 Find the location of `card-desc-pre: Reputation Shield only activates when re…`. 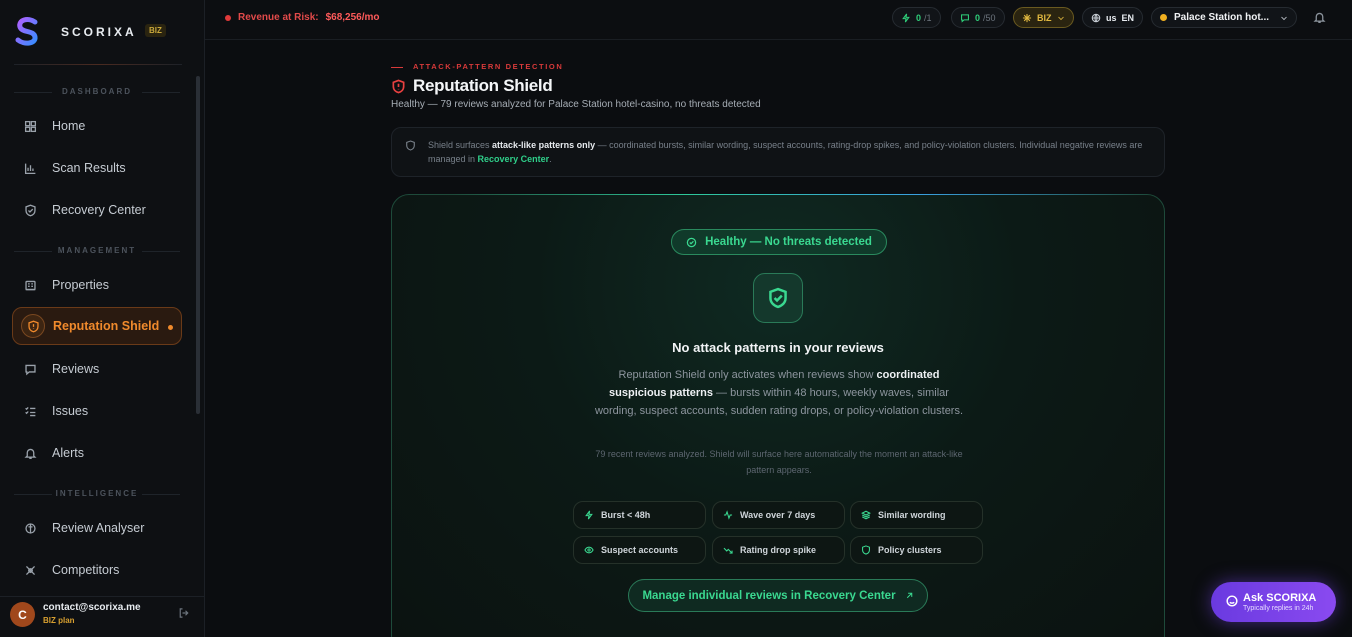

card-desc-pre: Reputation Shield only activates when re… is located at coordinates (747, 375).